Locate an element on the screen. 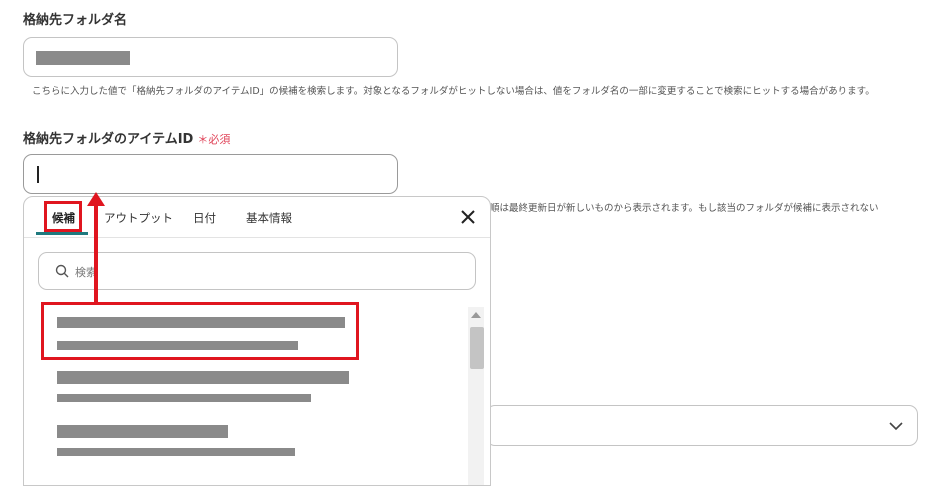 Image resolution: width=932 pixels, height=486 pixels. annotation-arrow-line is located at coordinates (96, 253).